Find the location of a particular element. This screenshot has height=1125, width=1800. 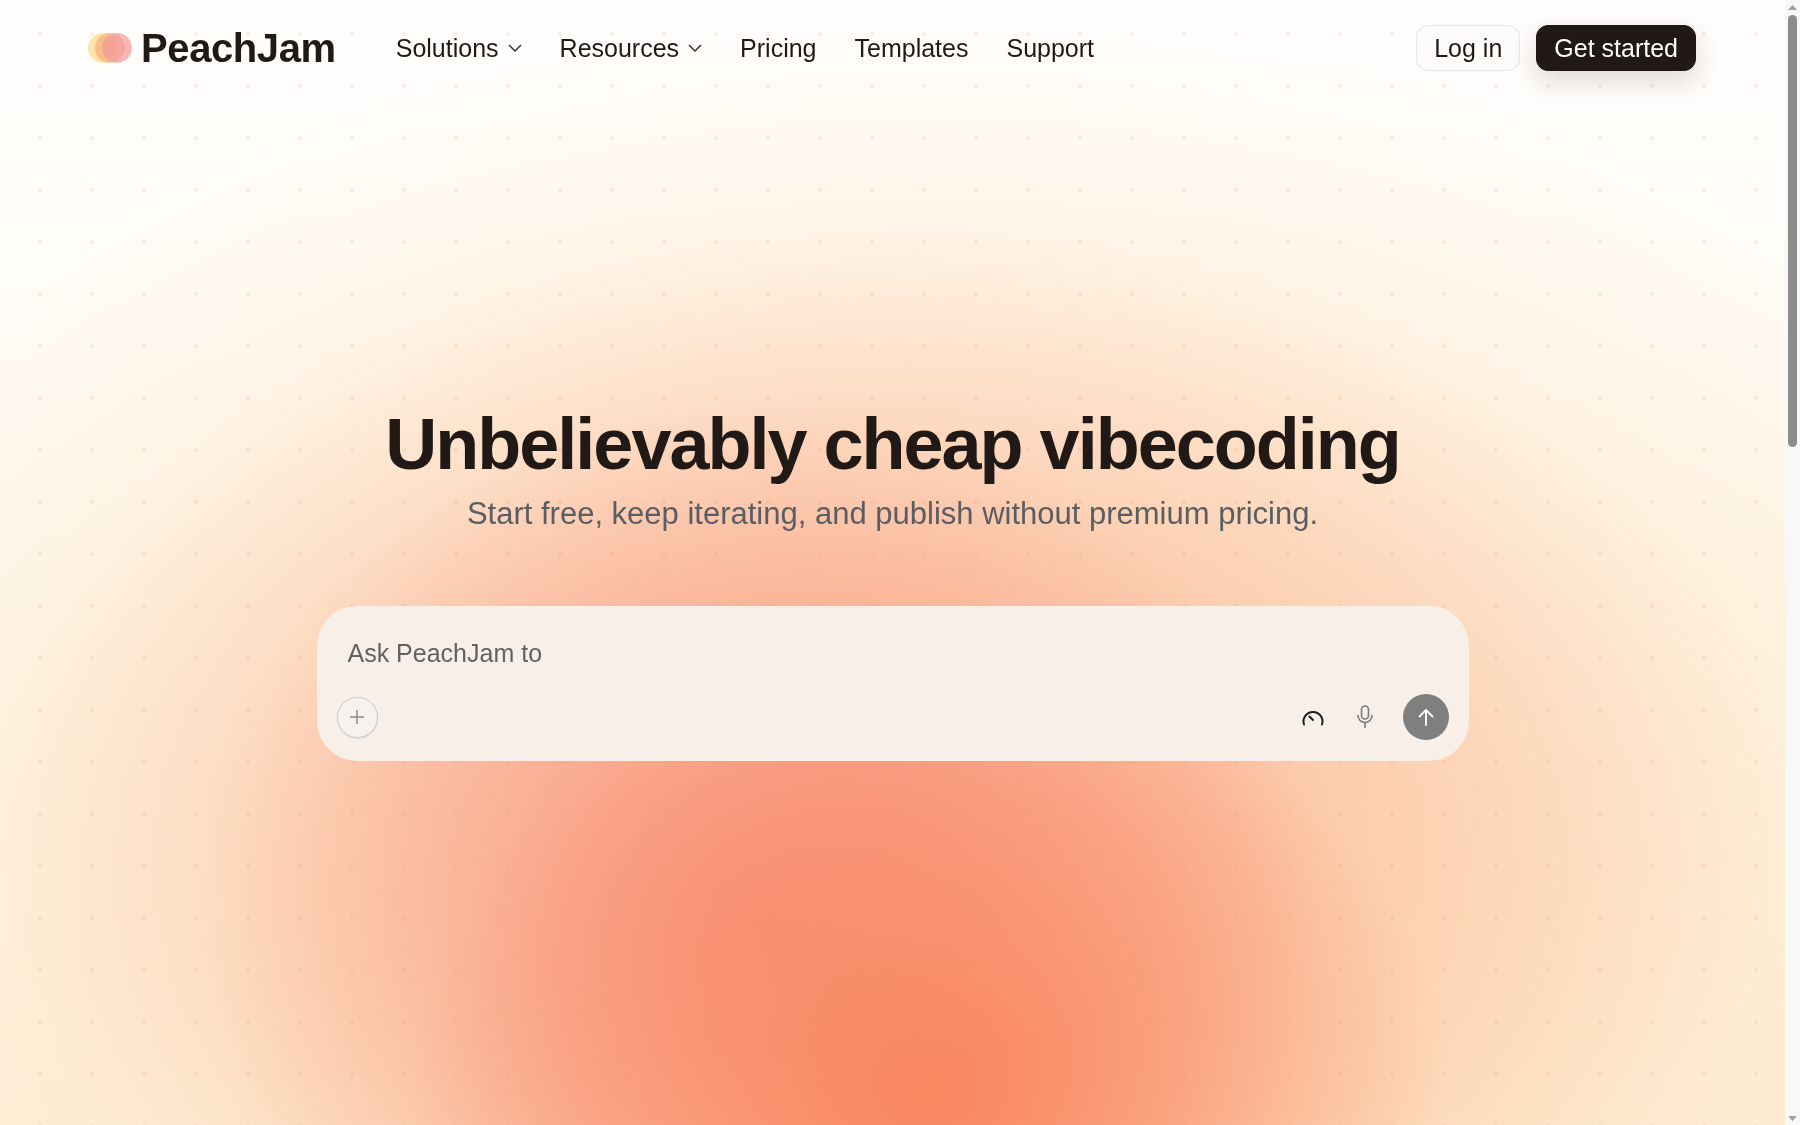

hero-title: Unbelievably cheap vibecoding is located at coordinates (892, 444).